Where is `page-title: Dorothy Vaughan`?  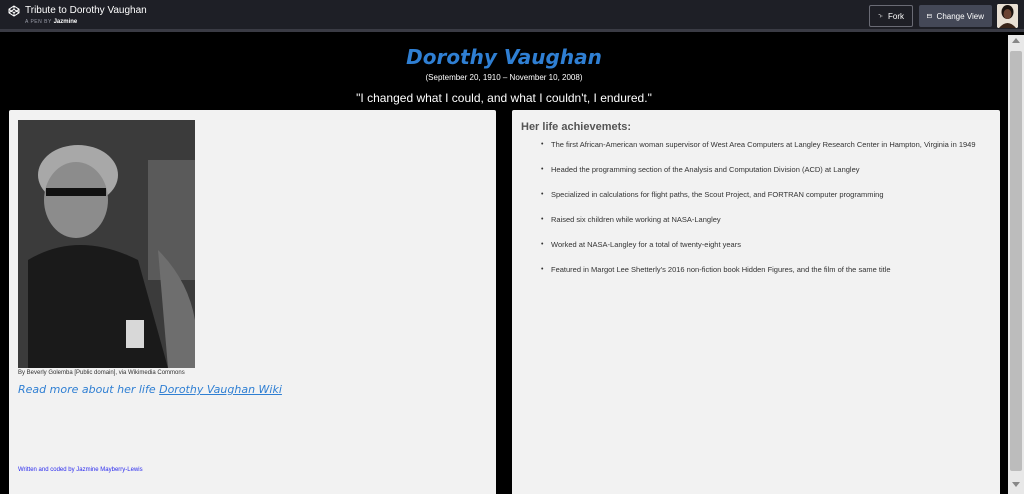 page-title: Dorothy Vaughan is located at coordinates (504, 57).